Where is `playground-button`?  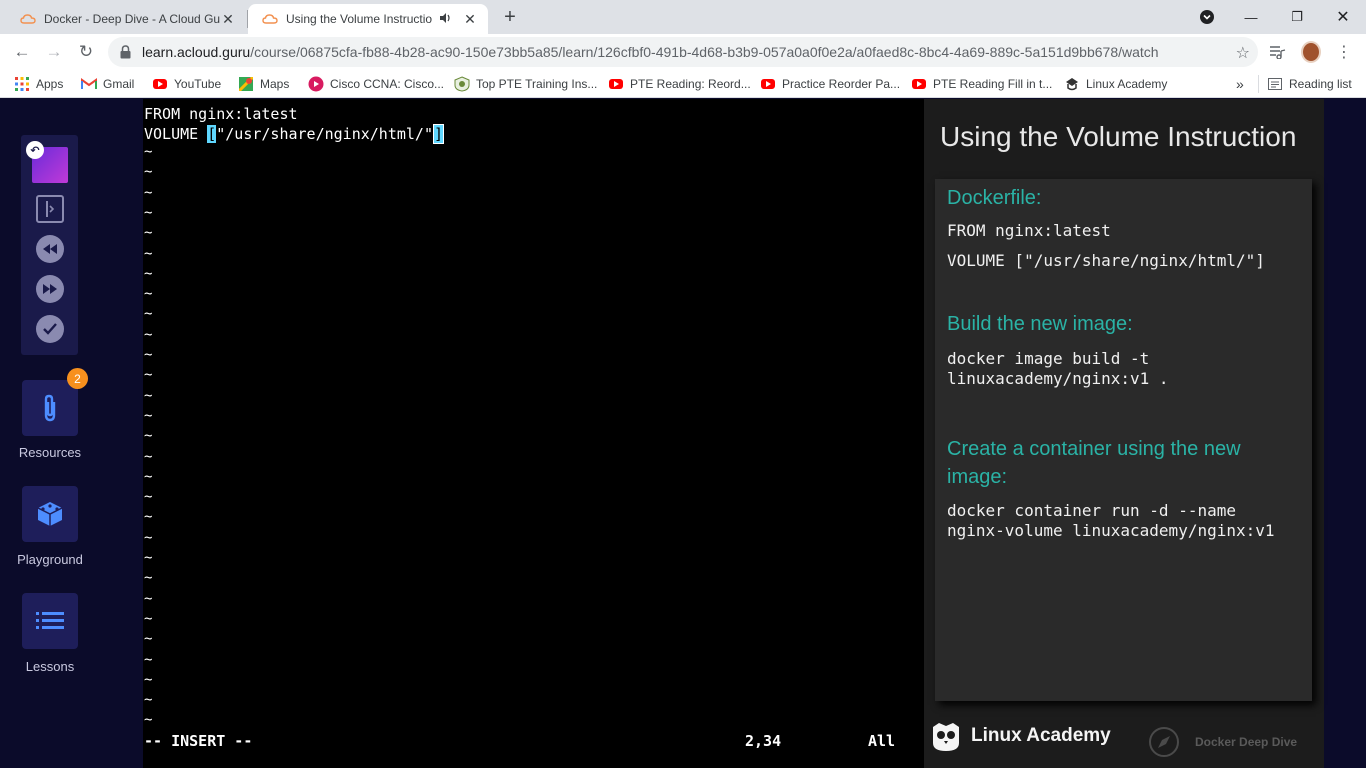 playground-button is located at coordinates (50, 514).